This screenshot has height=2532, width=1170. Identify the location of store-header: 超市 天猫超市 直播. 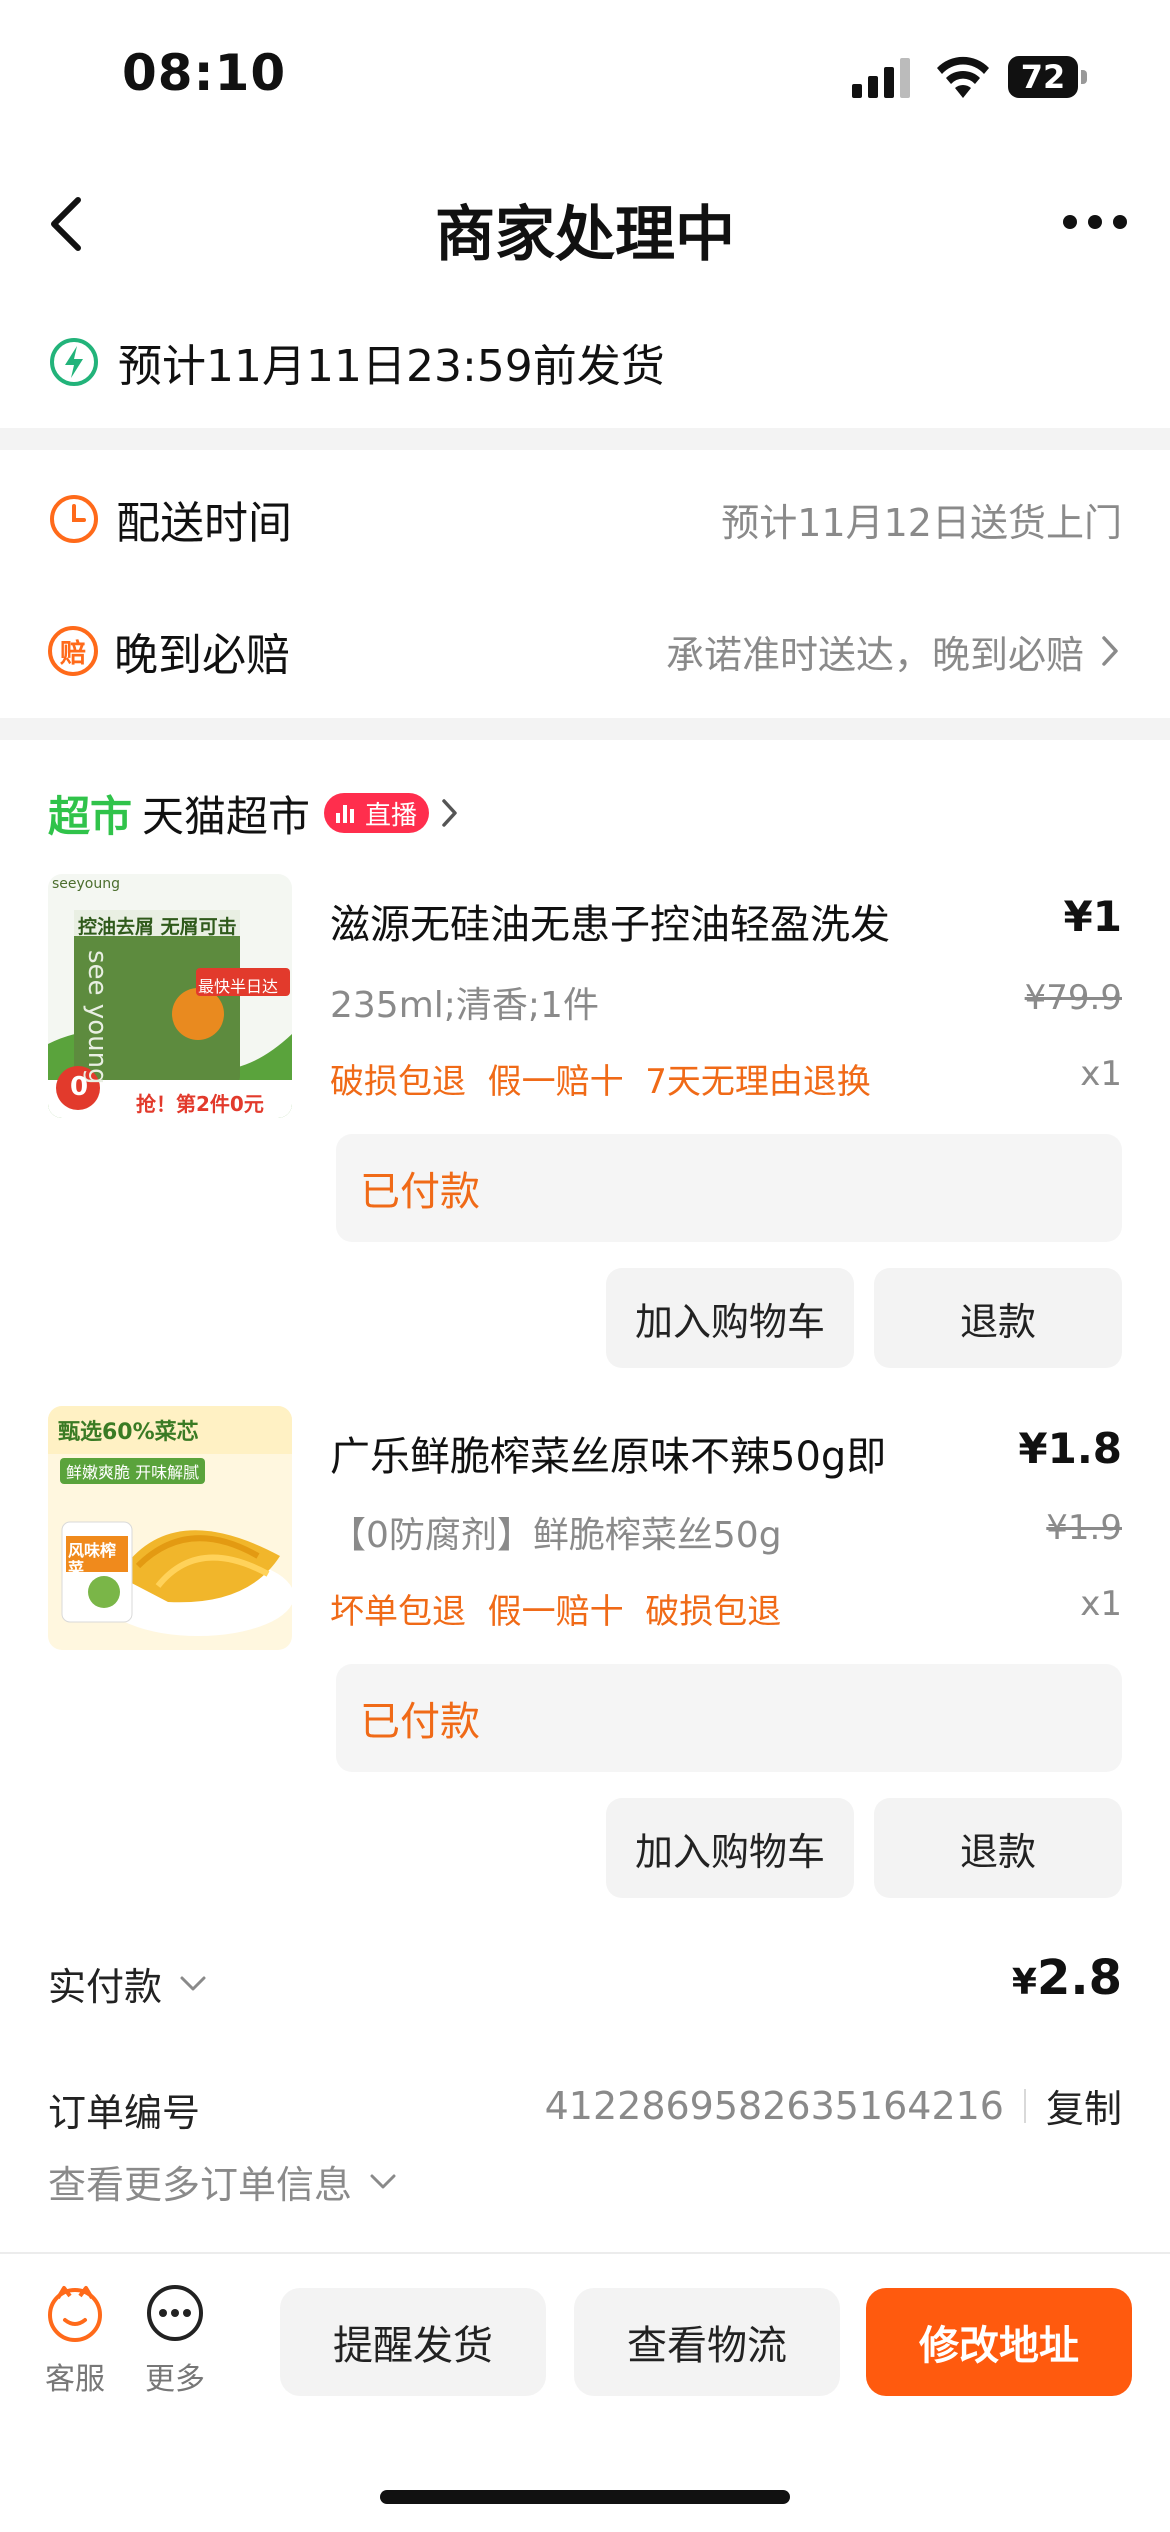
(254, 813).